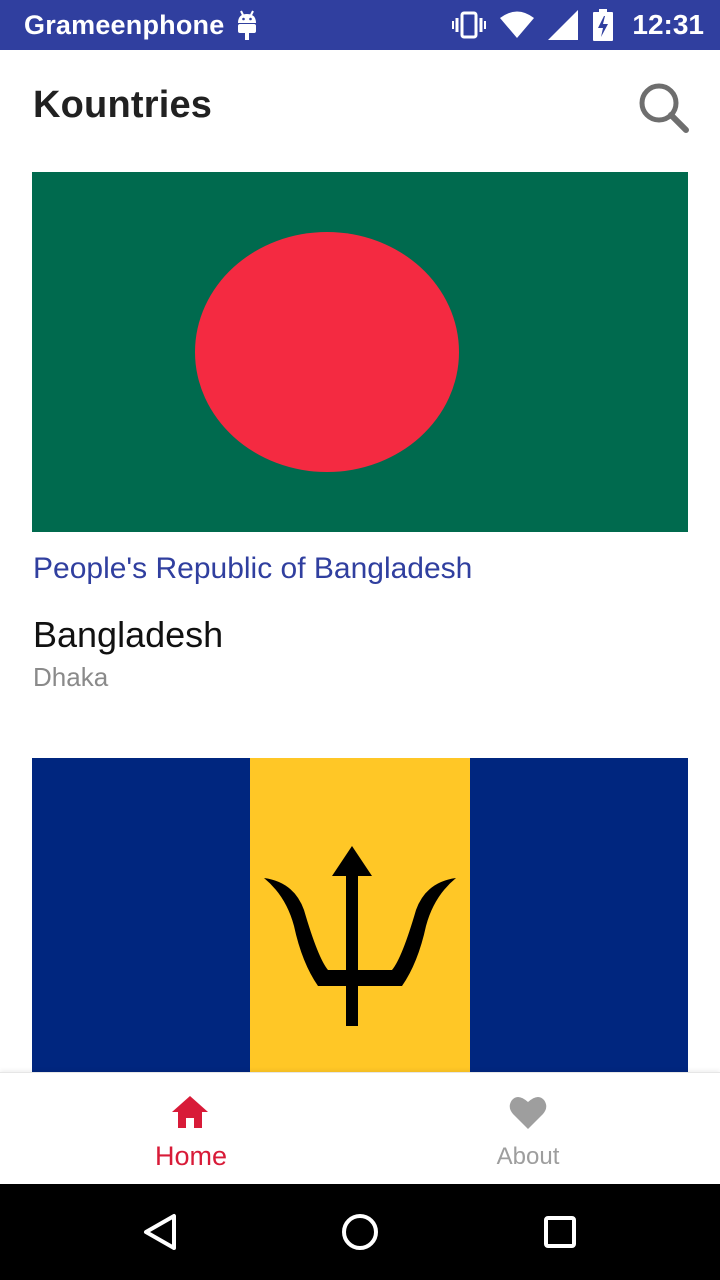 The height and width of the screenshot is (1280, 720). What do you see at coordinates (247, 25) in the screenshot?
I see `android-debug-icon` at bounding box center [247, 25].